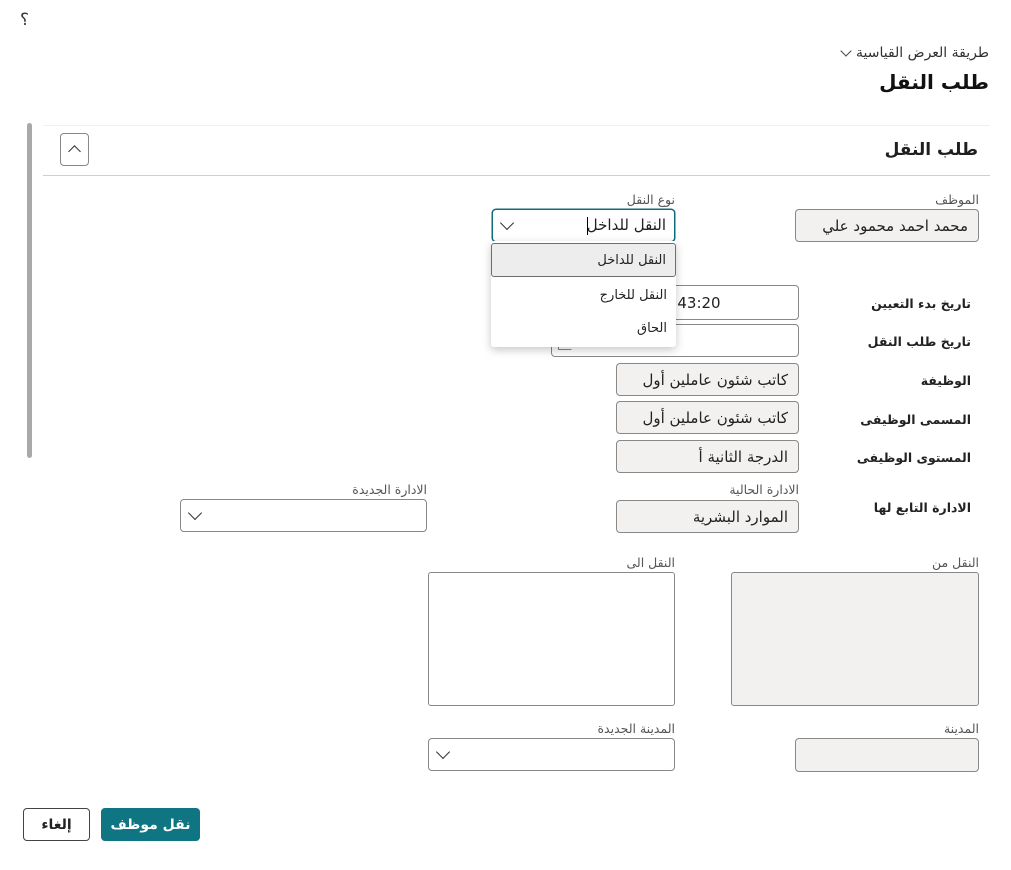  I want to click on job-level-label: المستوى الوظيفى, so click(913, 457).